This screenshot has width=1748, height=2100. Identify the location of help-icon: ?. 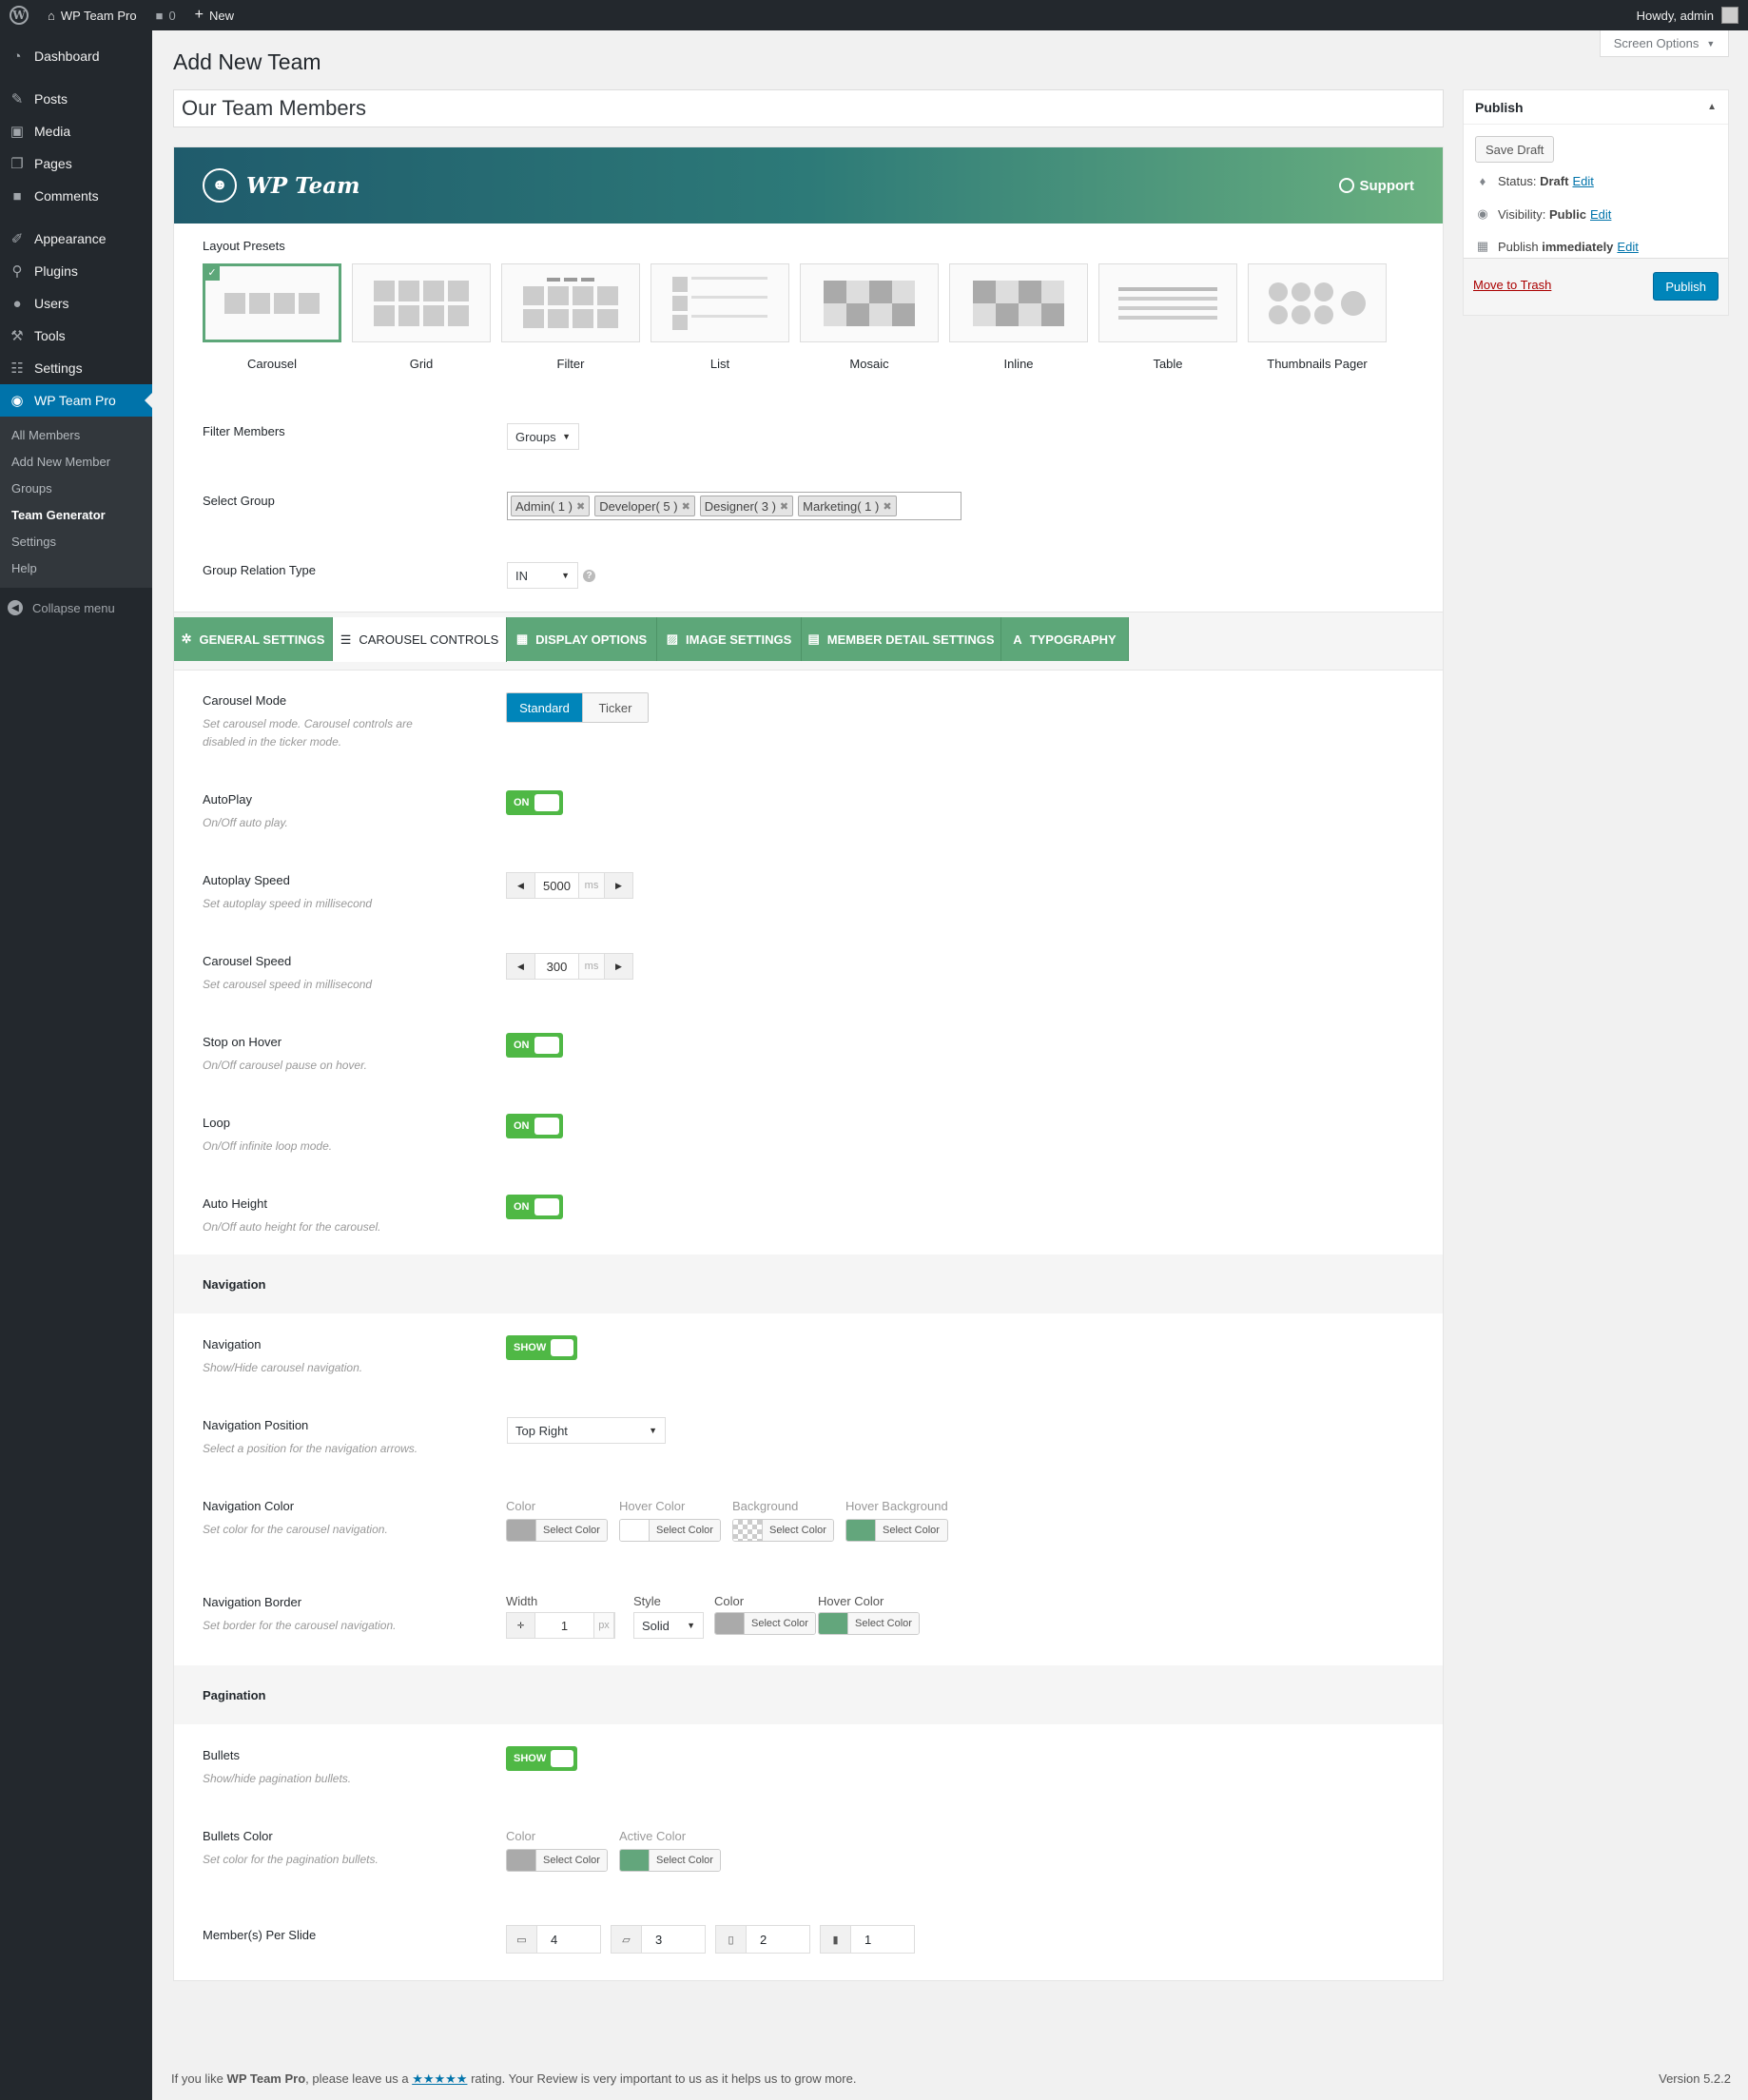
(589, 576).